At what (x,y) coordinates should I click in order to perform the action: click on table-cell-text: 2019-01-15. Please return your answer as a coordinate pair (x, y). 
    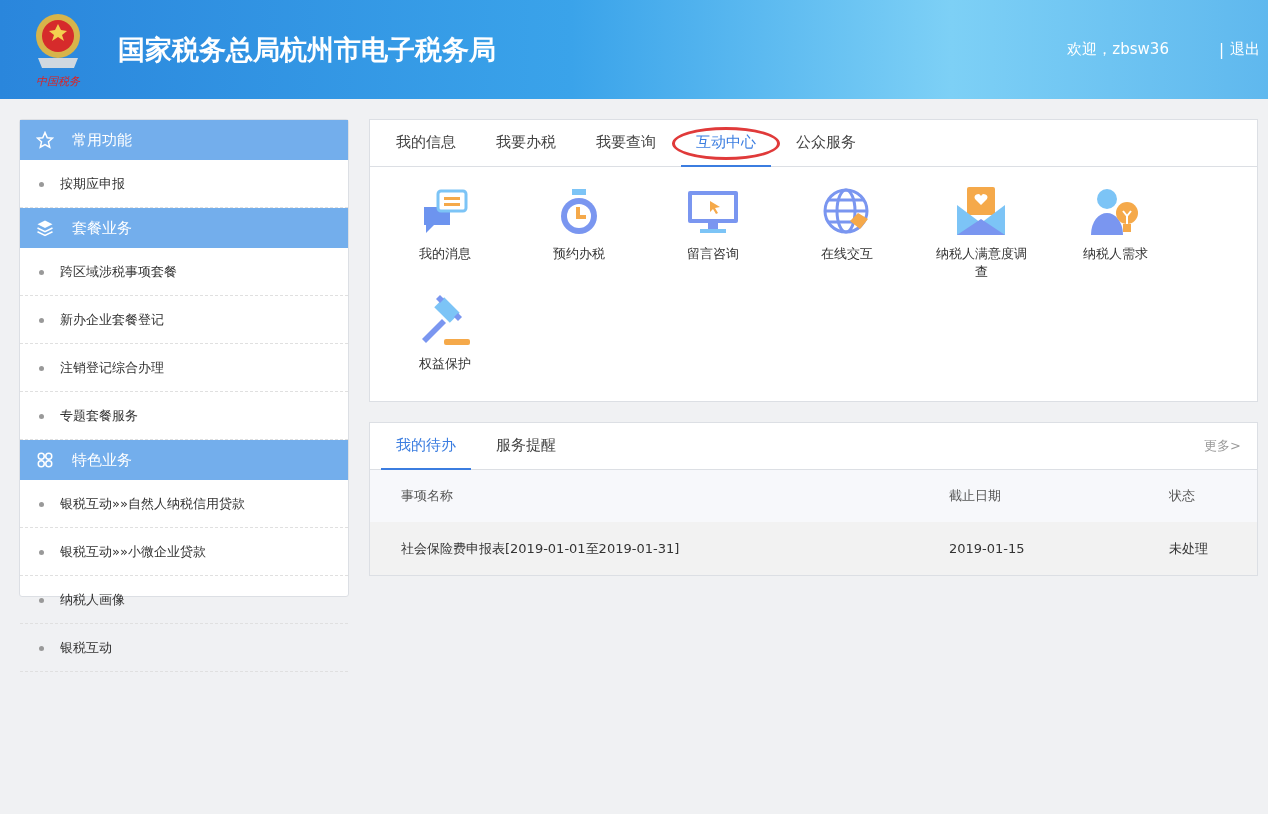
    Looking at the image, I should click on (987, 548).